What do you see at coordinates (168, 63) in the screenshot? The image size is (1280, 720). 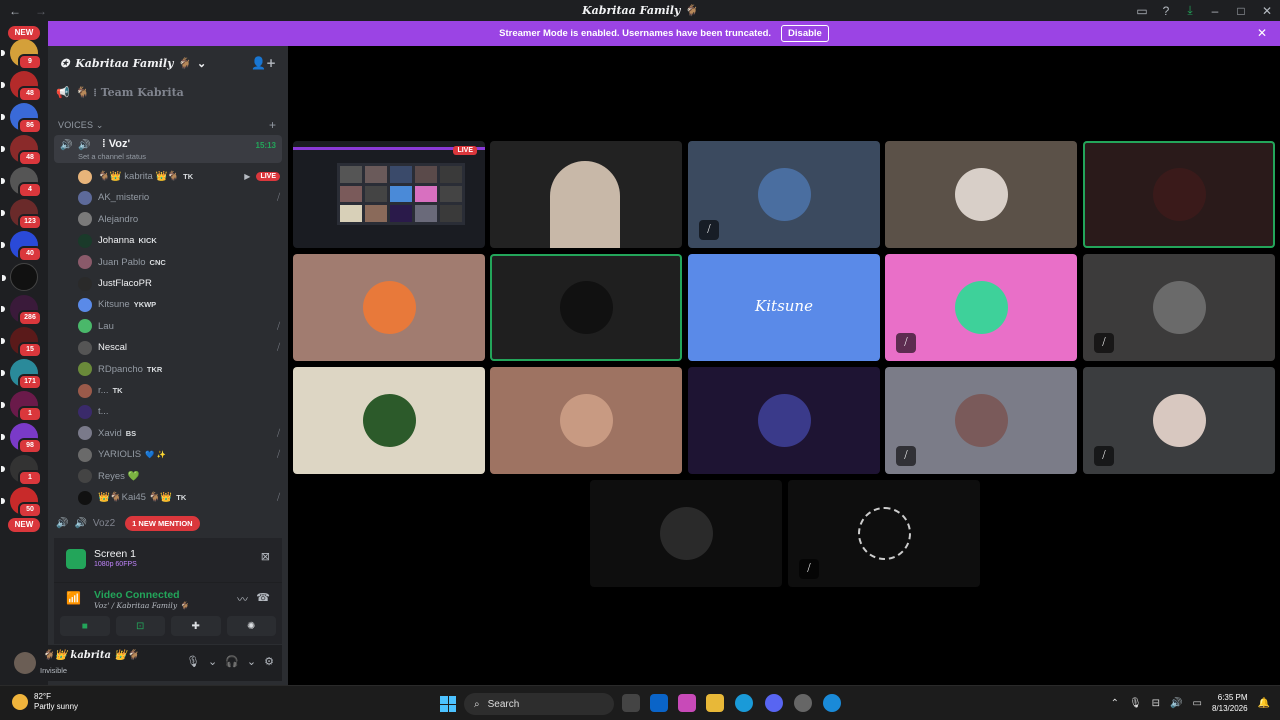 I see `server-header: ✪ Kabritaa Family 🐐 ⌄ 👤+` at bounding box center [168, 63].